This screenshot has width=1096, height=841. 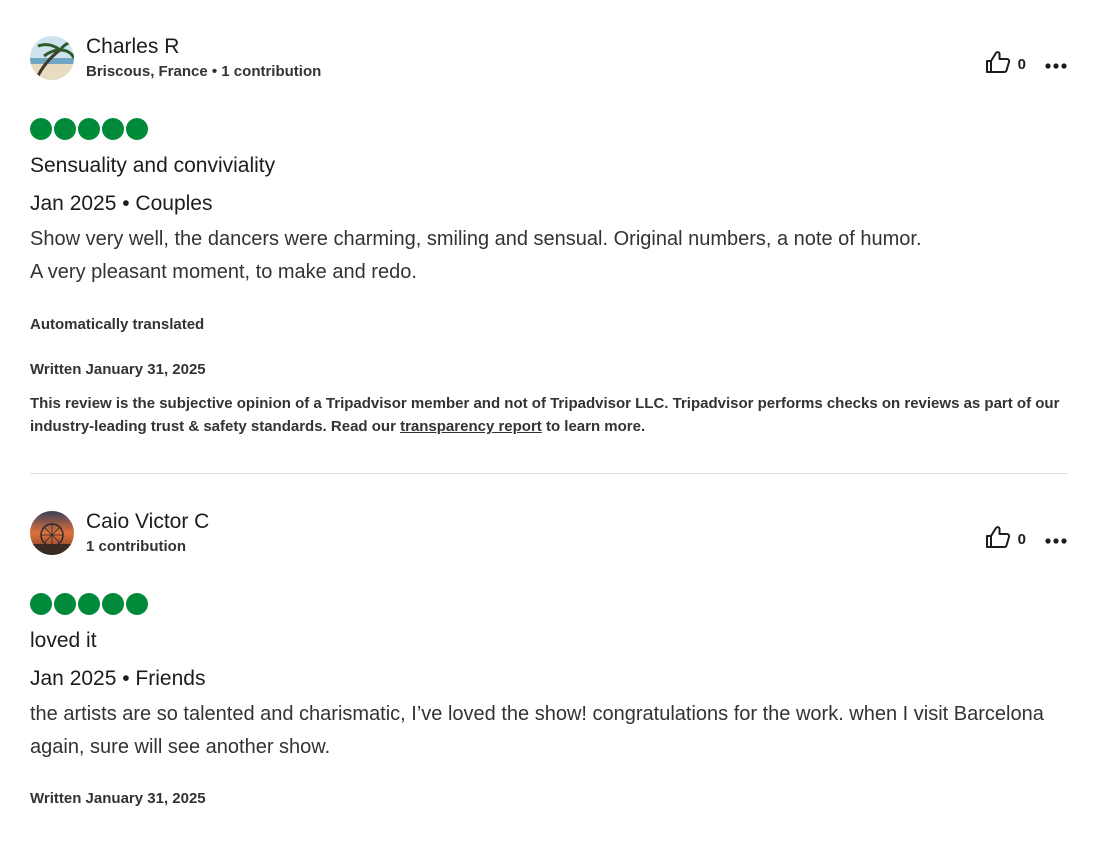 I want to click on review-title: loved it, so click(x=549, y=641).